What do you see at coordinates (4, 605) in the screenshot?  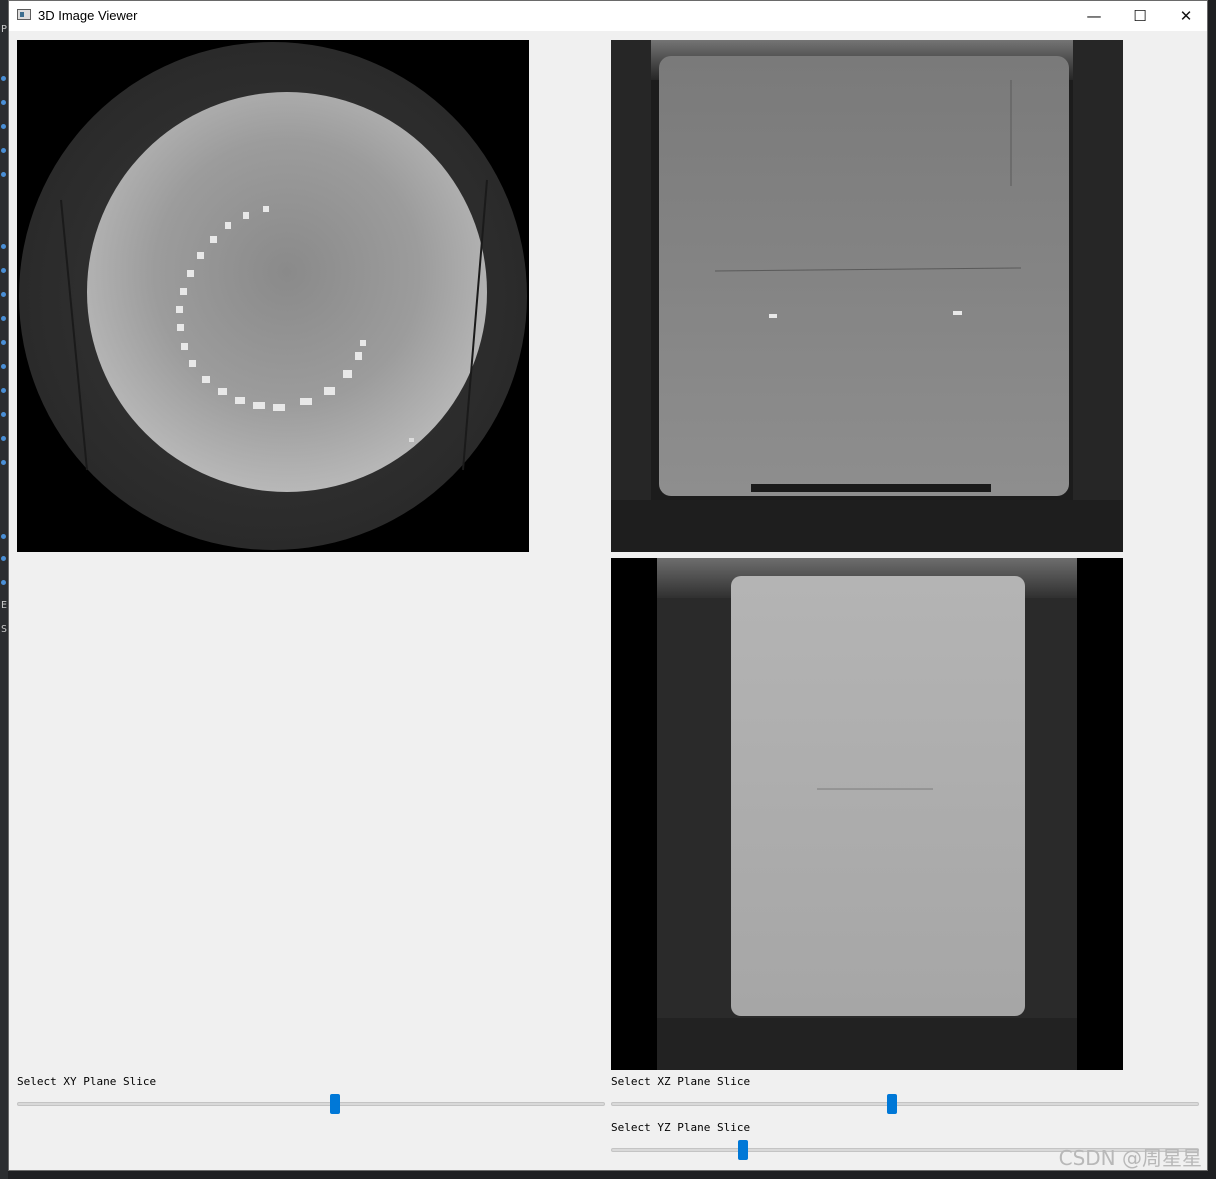 I see `ide-letter: E` at bounding box center [4, 605].